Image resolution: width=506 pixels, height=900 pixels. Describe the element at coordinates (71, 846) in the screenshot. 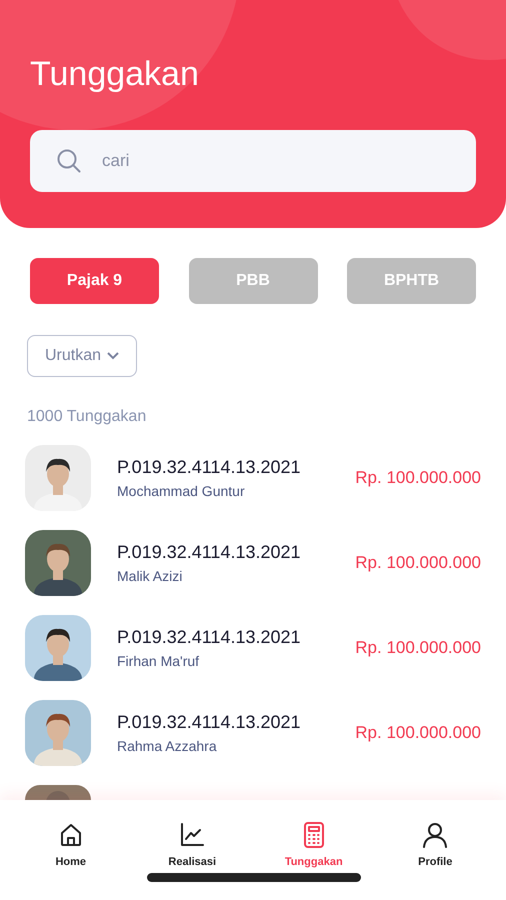

I see `nav-item: Home` at that location.